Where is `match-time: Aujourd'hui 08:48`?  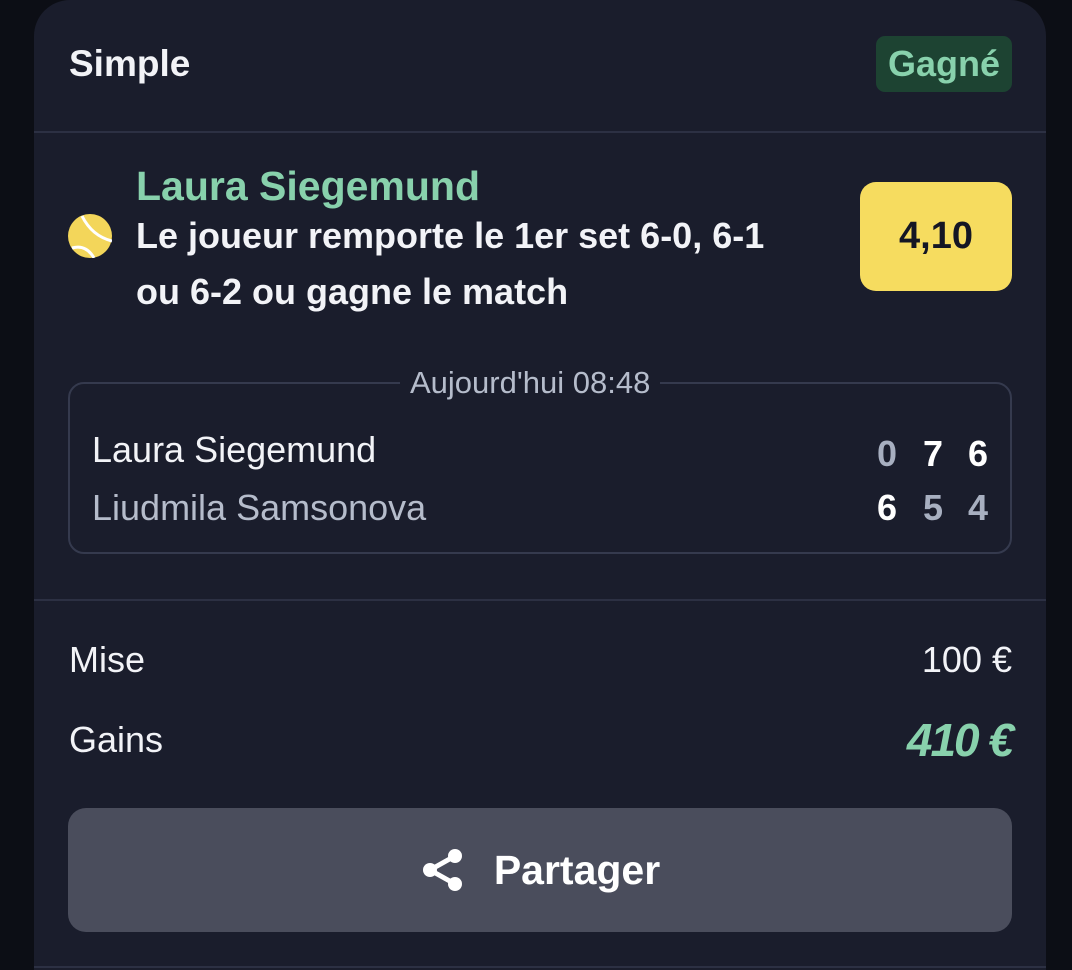
match-time: Aujourd'hui 08:48 is located at coordinates (530, 383).